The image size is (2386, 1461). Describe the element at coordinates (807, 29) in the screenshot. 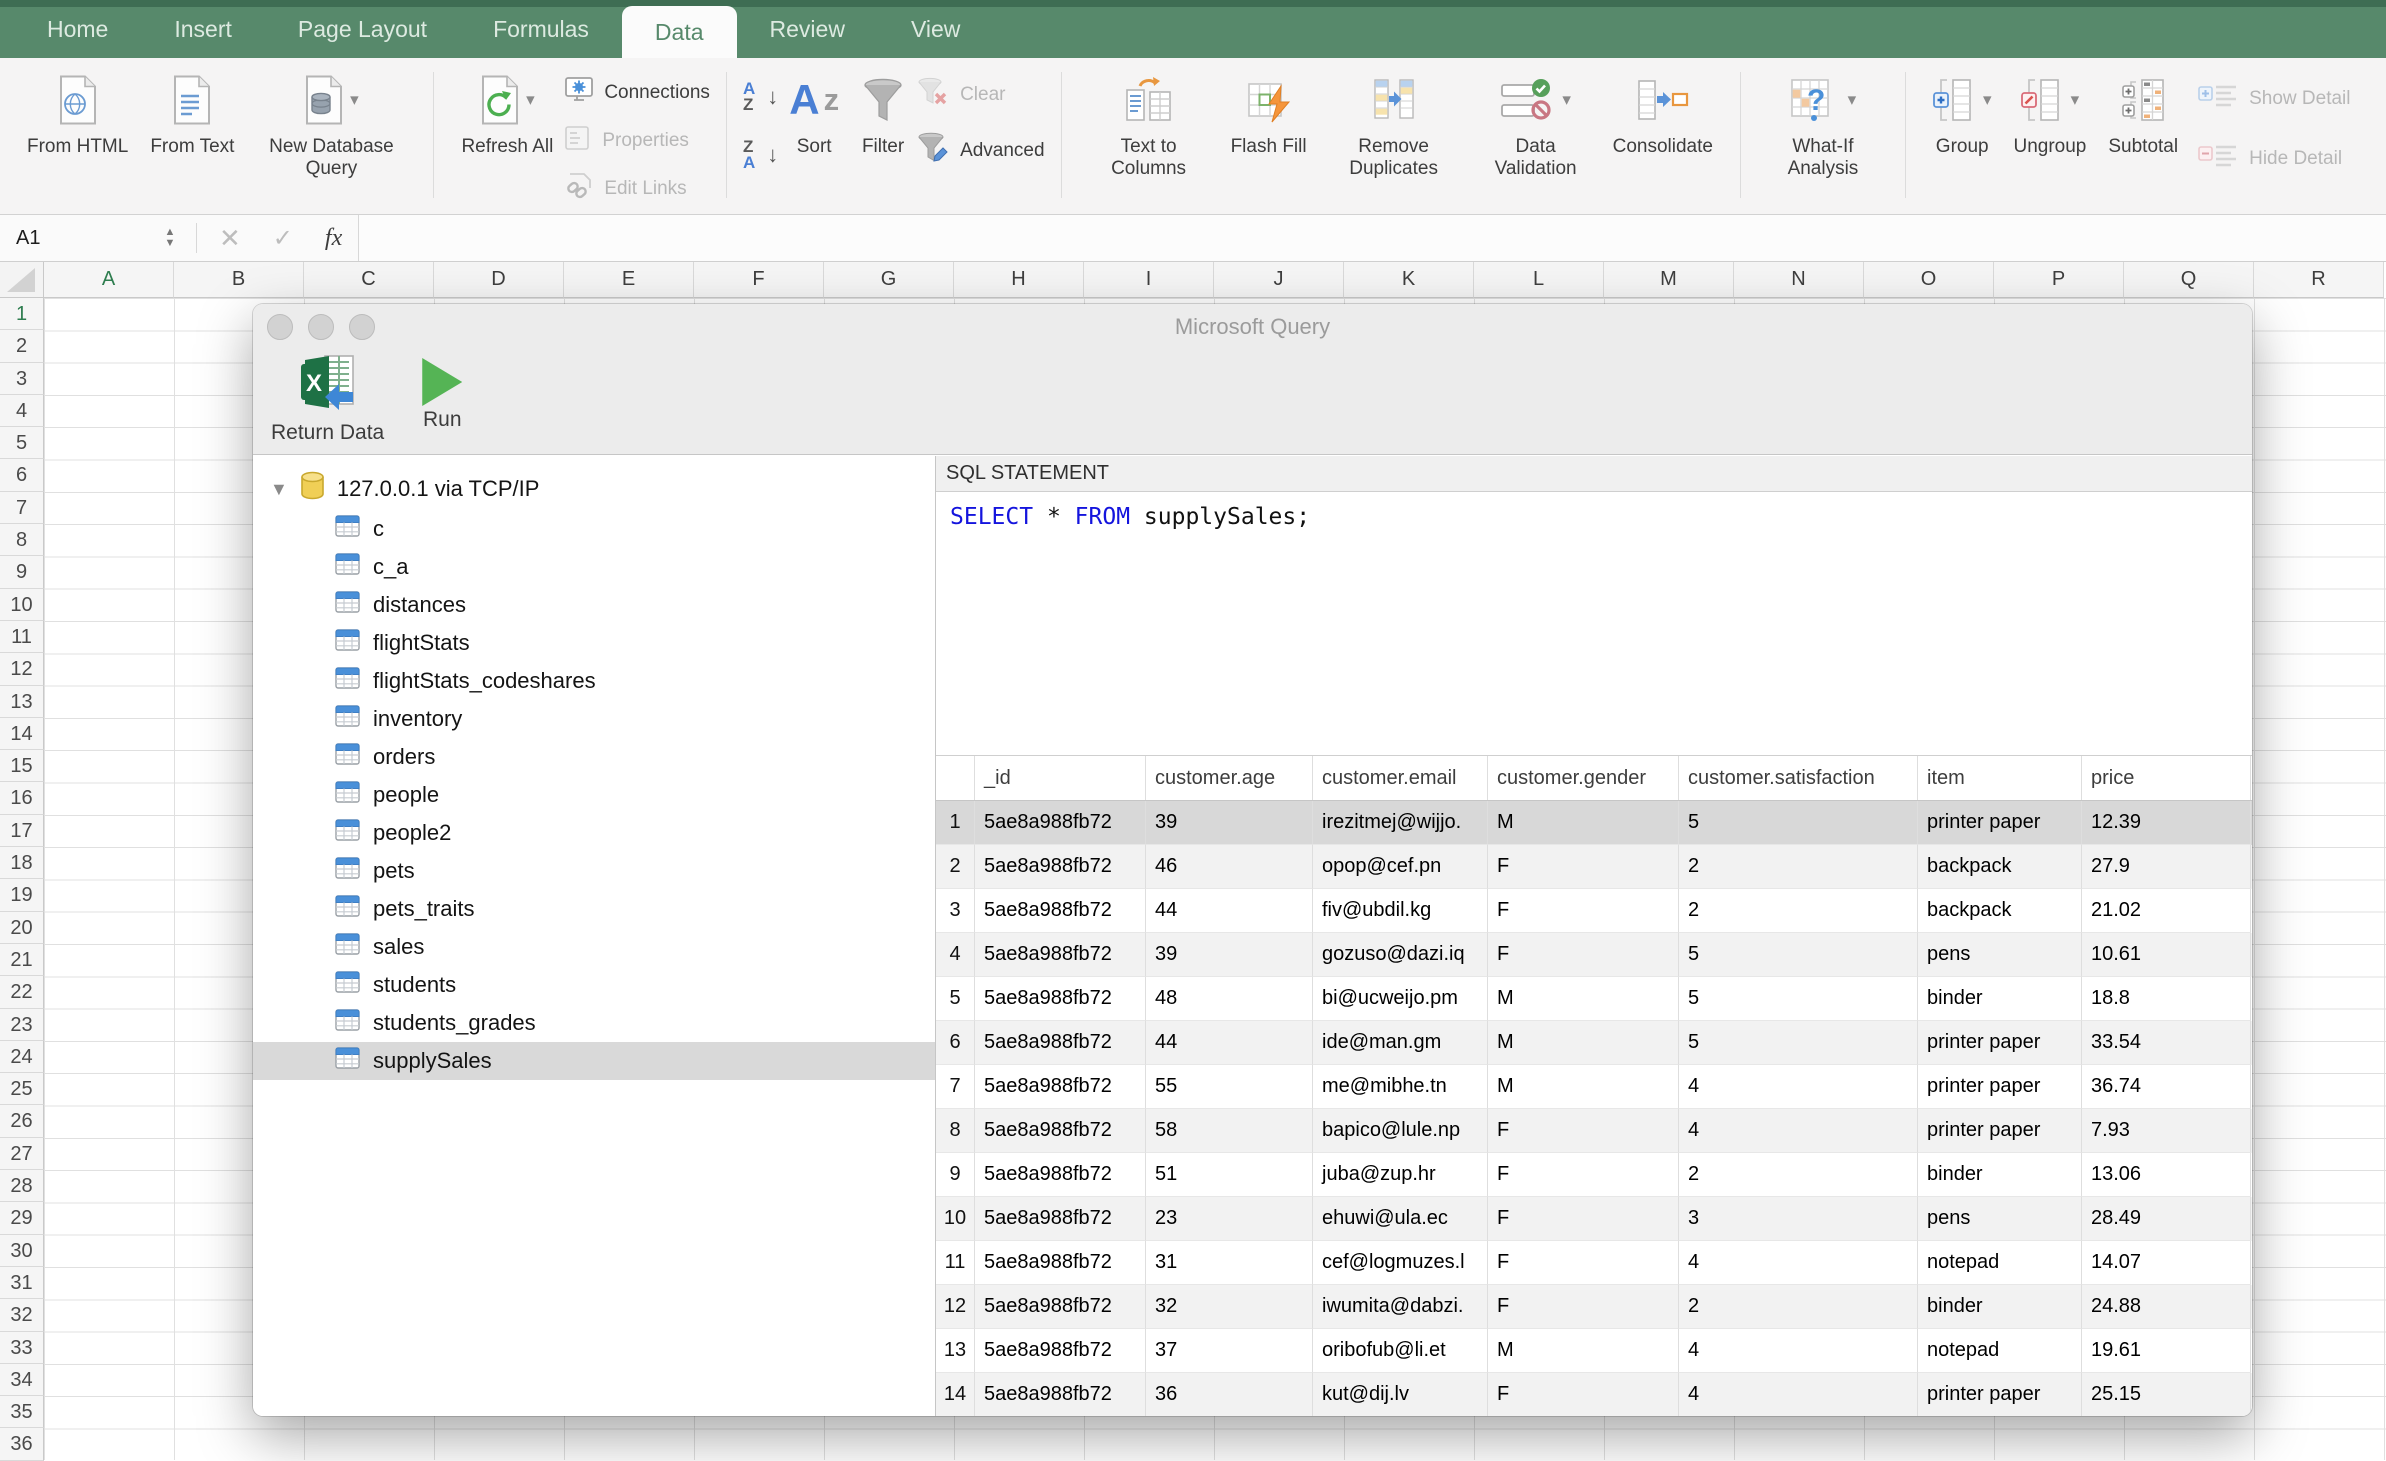

I see `tab-review: Review` at that location.